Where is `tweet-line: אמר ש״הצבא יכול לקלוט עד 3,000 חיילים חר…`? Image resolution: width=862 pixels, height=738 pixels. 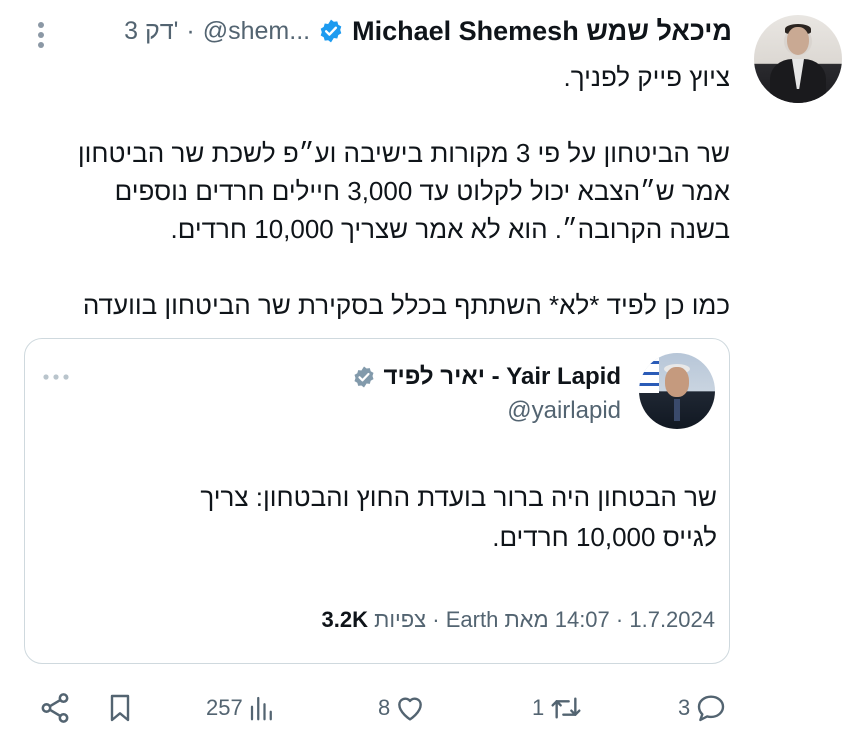
tweet-line: אמר ש״הצבא יכול לקלוט עד 3,000 חיילים חר… is located at coordinates (422, 191).